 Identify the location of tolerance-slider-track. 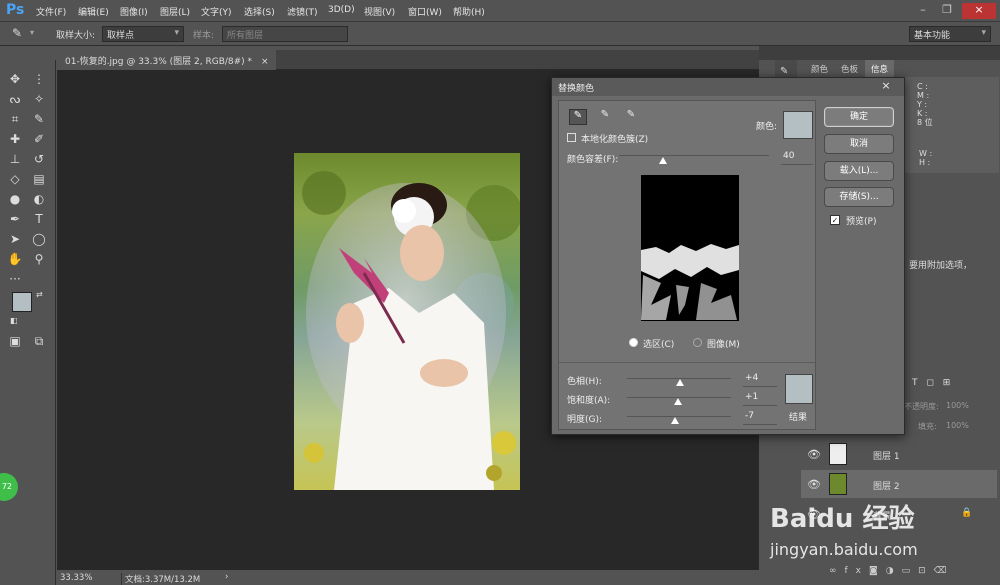
(694, 155).